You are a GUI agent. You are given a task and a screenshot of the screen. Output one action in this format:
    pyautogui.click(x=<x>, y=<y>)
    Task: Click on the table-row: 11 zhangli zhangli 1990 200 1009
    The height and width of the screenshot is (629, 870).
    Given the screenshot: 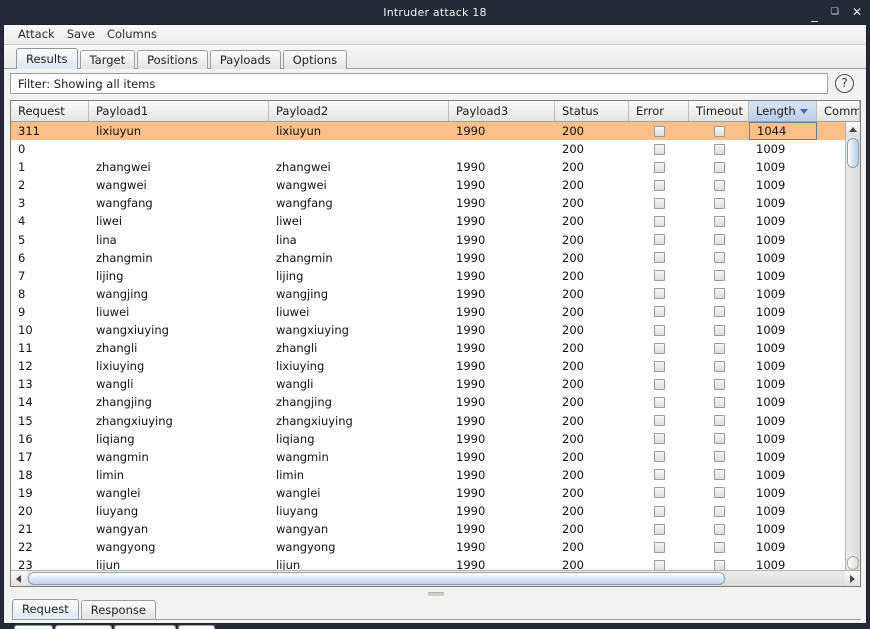 What is the action you would take?
    pyautogui.click(x=435, y=348)
    